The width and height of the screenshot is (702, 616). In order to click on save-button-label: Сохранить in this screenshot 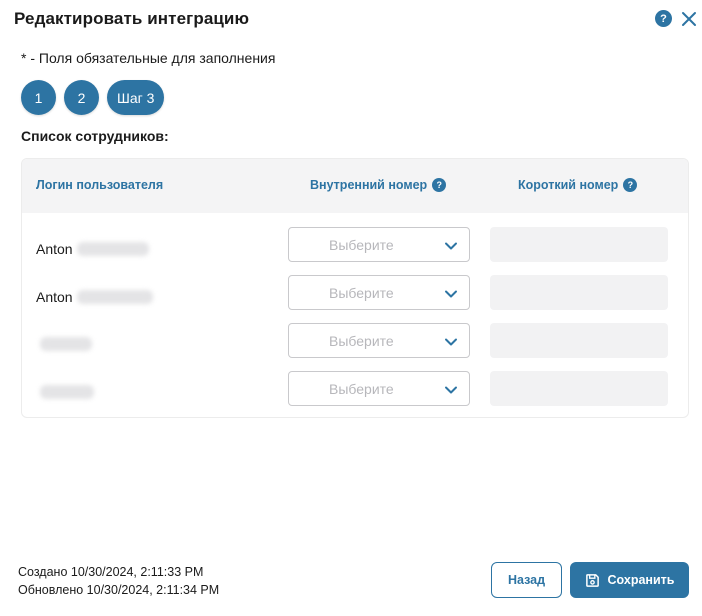, I will do `click(641, 580)`.